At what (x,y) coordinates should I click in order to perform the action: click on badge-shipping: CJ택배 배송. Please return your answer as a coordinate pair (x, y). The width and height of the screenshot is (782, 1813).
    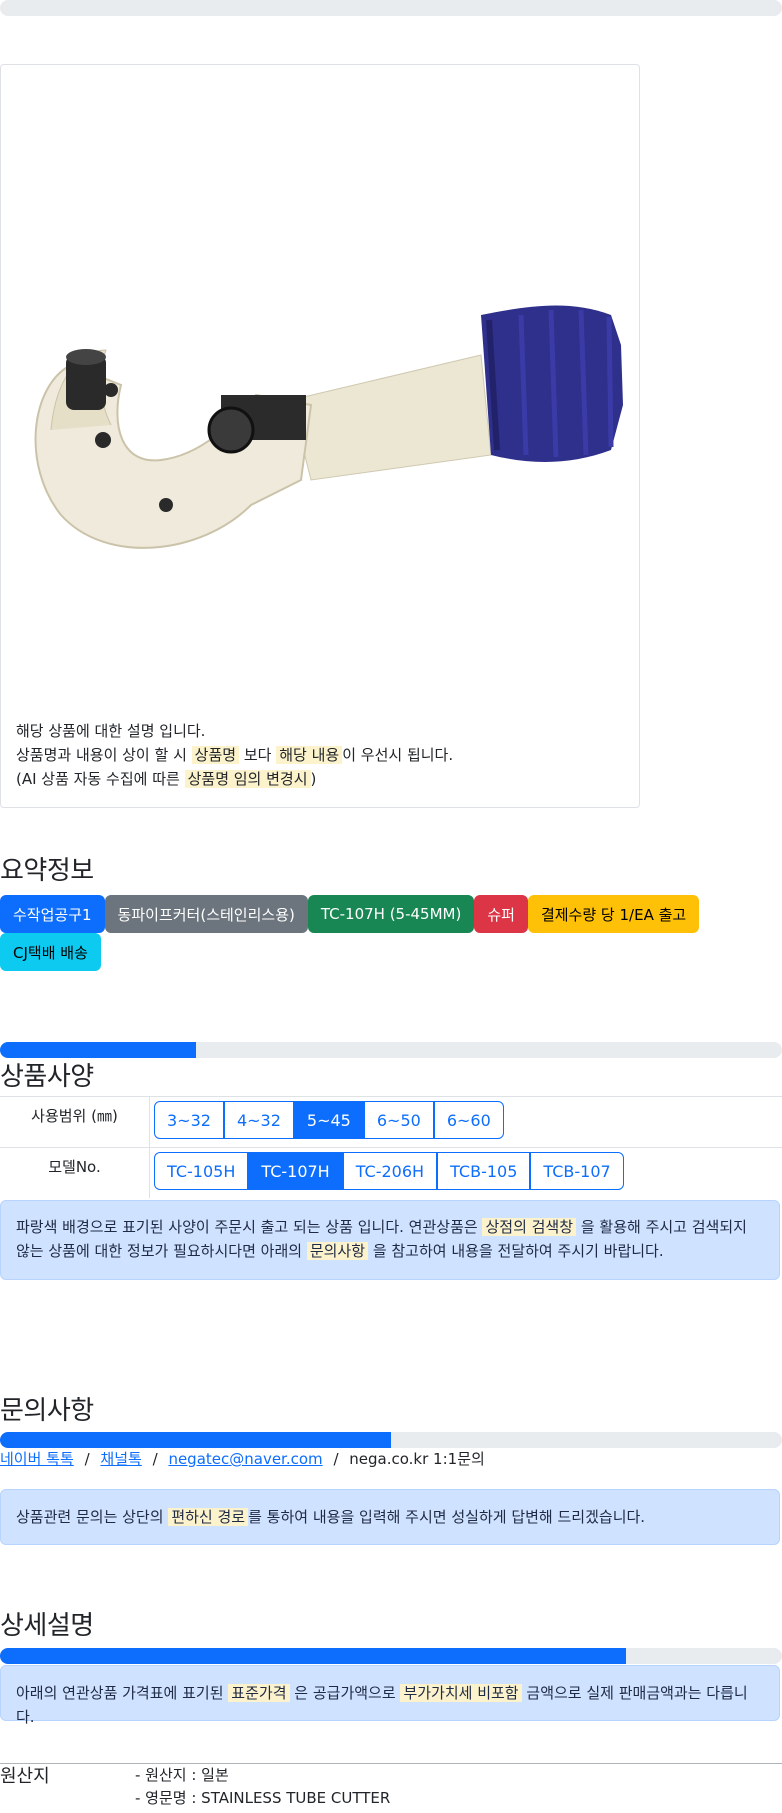
    Looking at the image, I should click on (50, 952).